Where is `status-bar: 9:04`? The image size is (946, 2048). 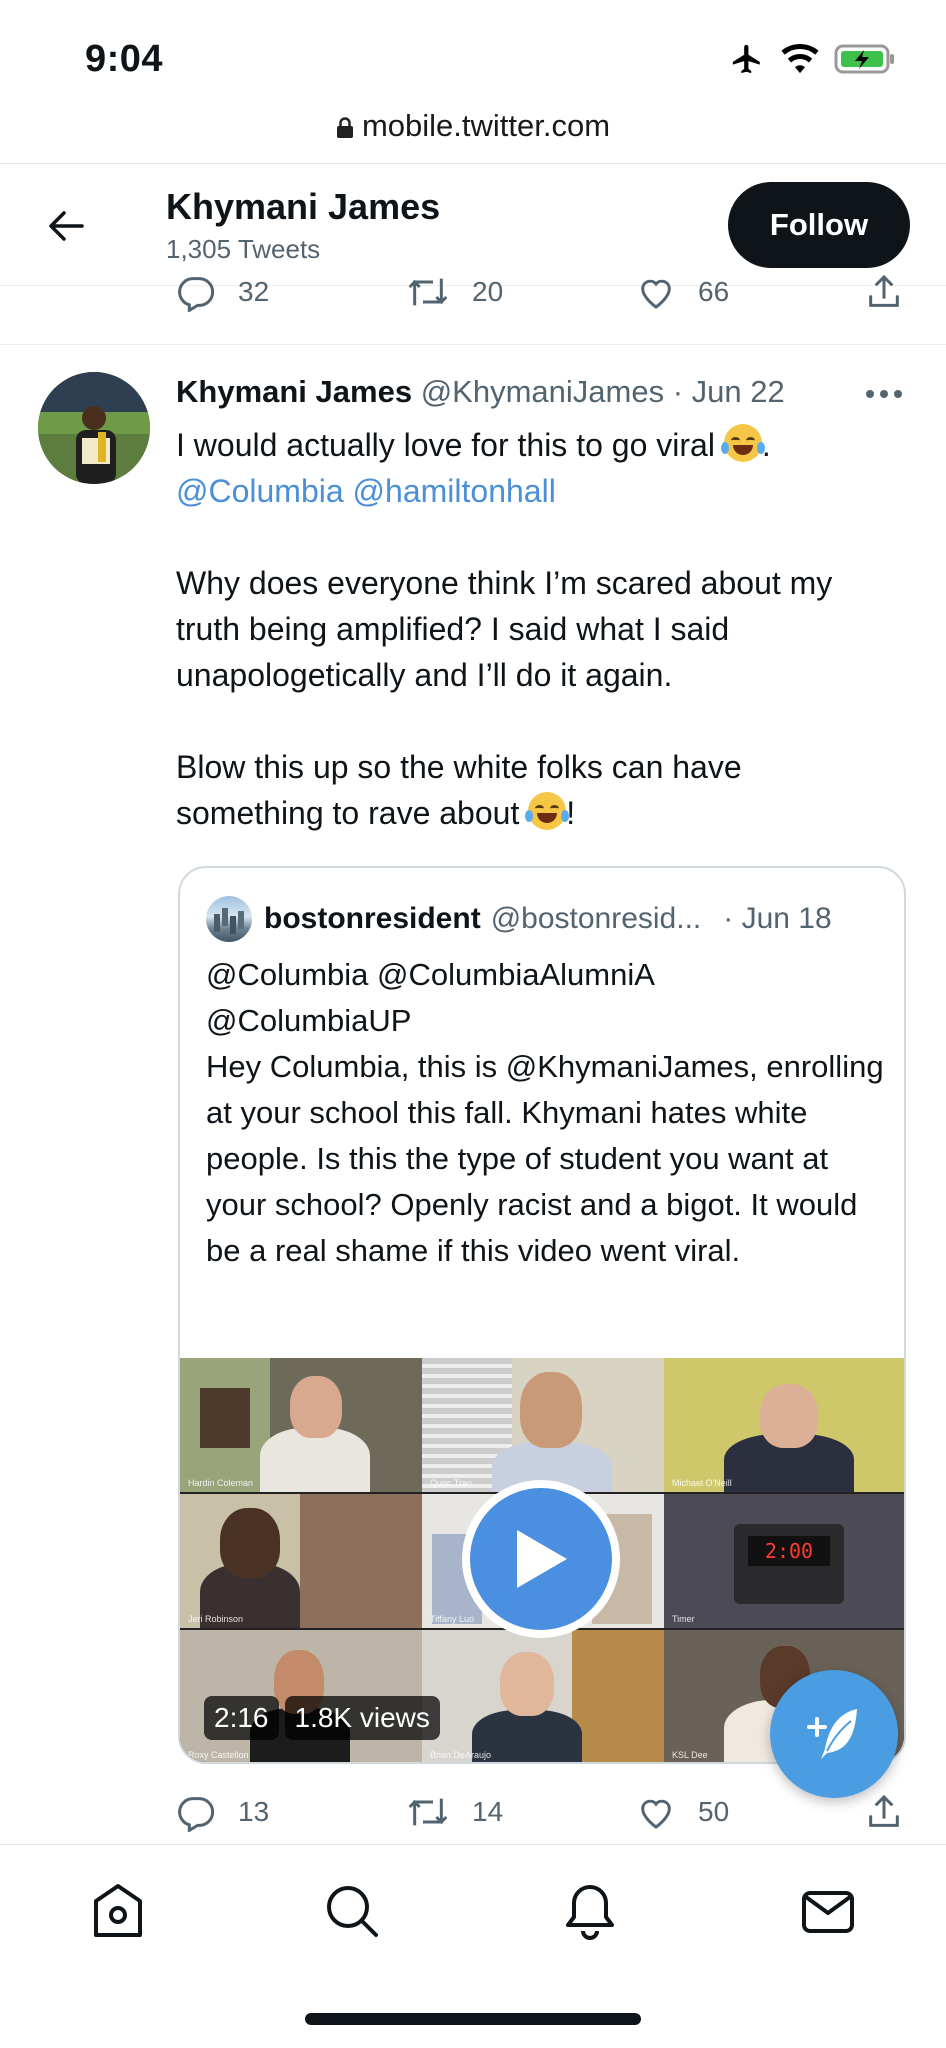
status-bar: 9:04 is located at coordinates (473, 55).